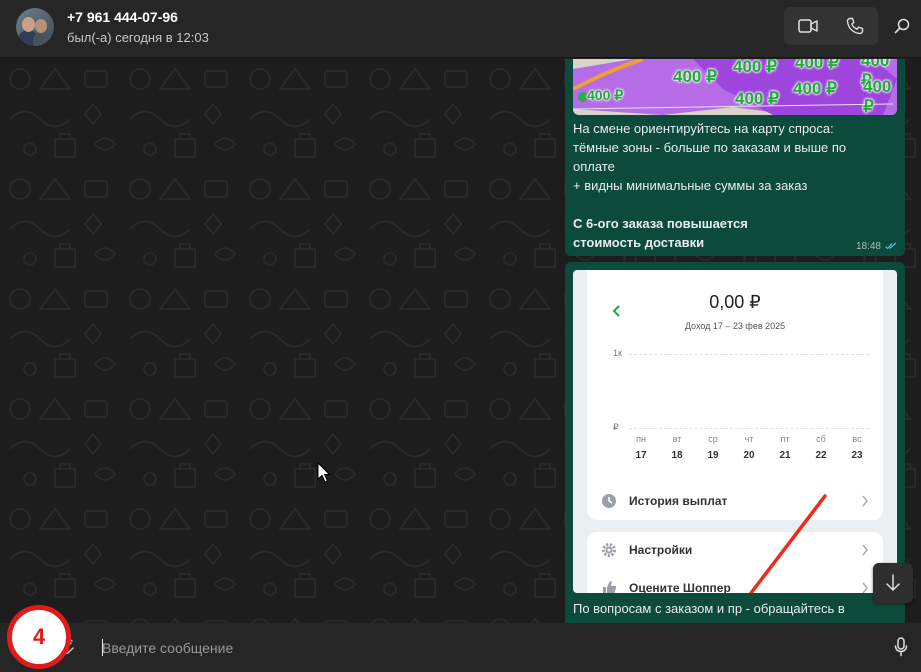 The image size is (921, 672). What do you see at coordinates (639, 242) in the screenshot?
I see `message-line-bold: стоимость доставки` at bounding box center [639, 242].